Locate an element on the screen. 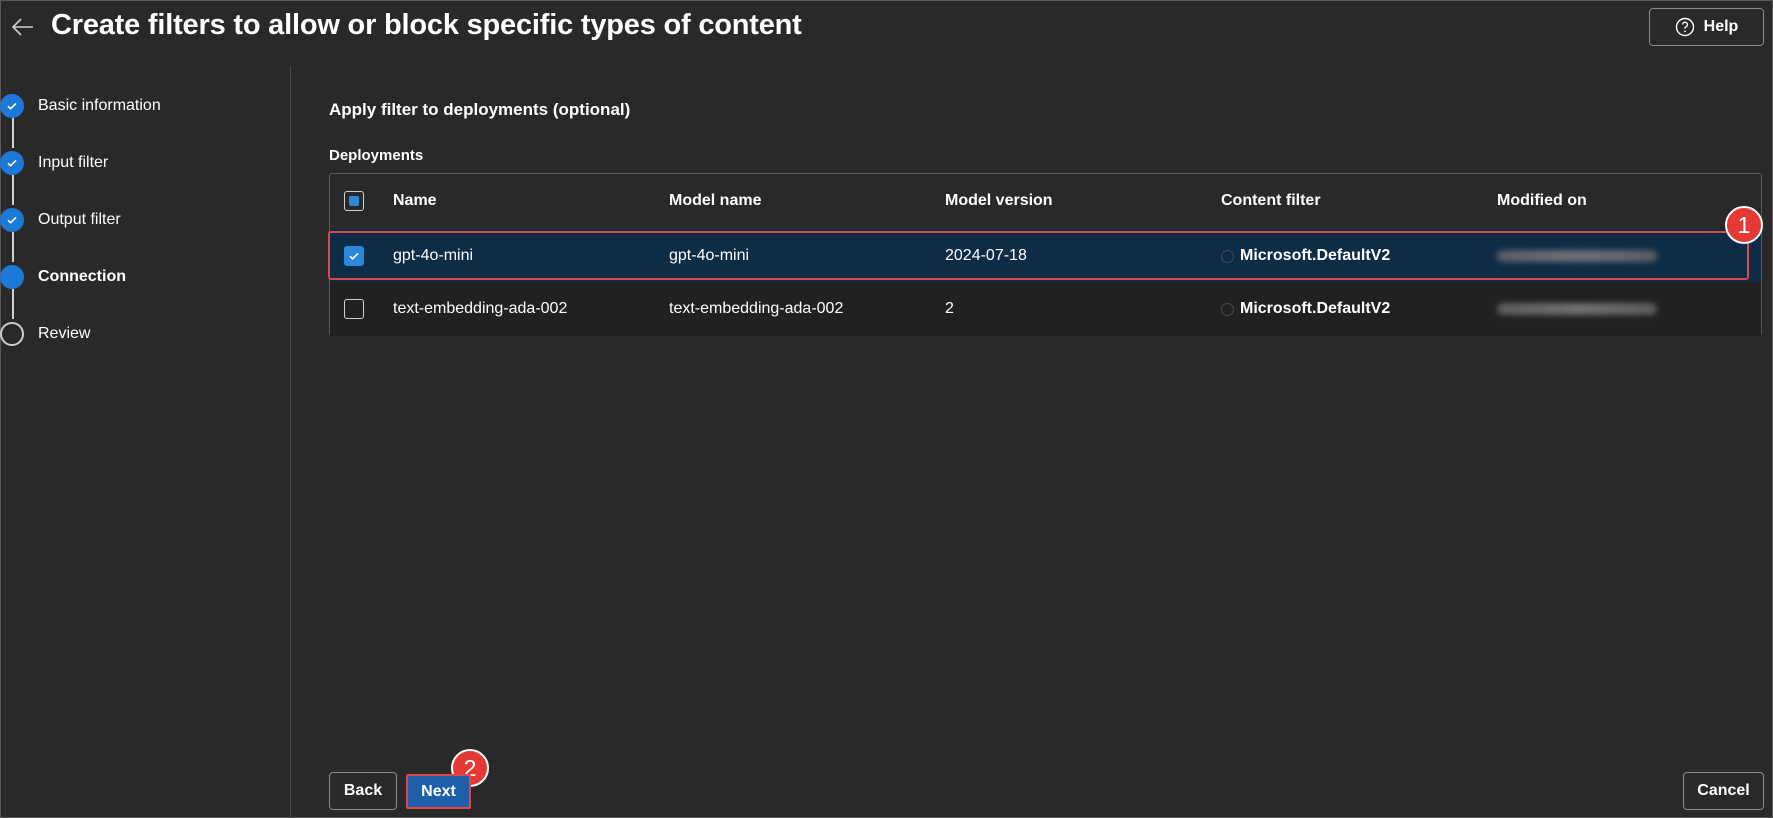 The width and height of the screenshot is (1773, 818). step-label: Connection is located at coordinates (82, 276).